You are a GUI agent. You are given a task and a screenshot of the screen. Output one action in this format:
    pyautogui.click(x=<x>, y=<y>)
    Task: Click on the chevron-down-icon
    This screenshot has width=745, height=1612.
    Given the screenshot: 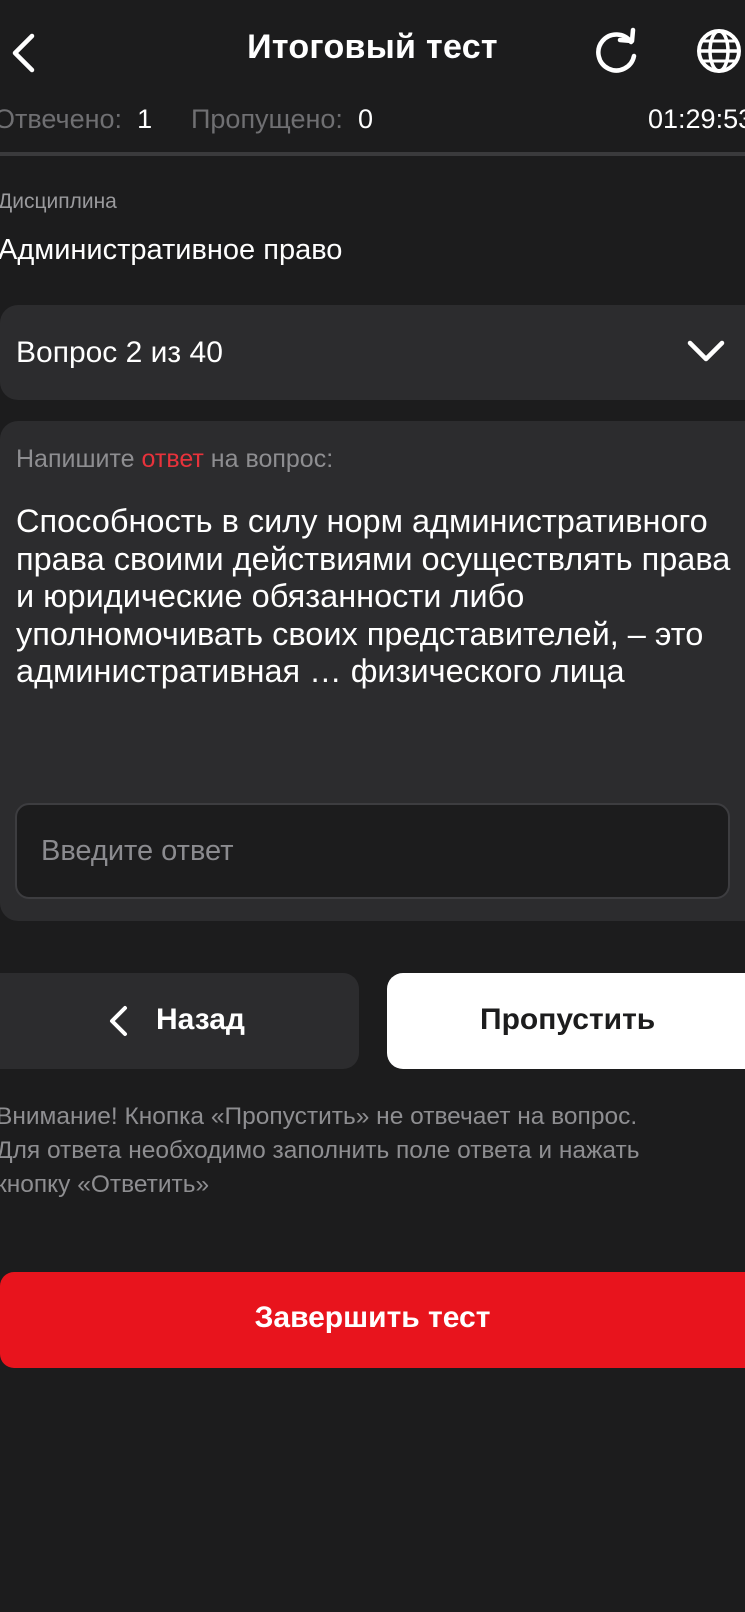 What is the action you would take?
    pyautogui.click(x=706, y=351)
    